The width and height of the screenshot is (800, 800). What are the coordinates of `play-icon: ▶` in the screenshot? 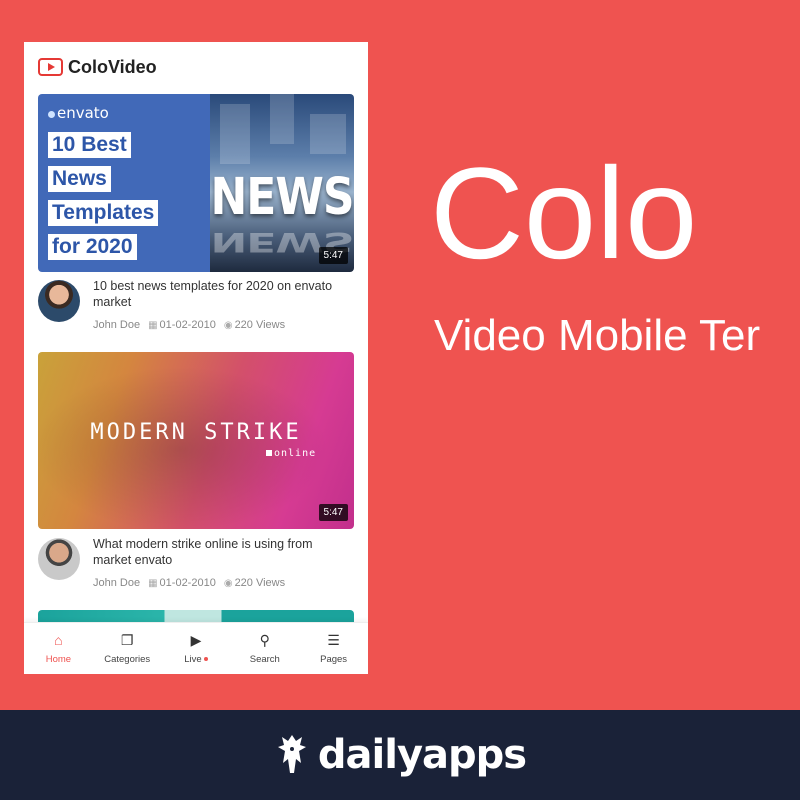 It's located at (196, 640).